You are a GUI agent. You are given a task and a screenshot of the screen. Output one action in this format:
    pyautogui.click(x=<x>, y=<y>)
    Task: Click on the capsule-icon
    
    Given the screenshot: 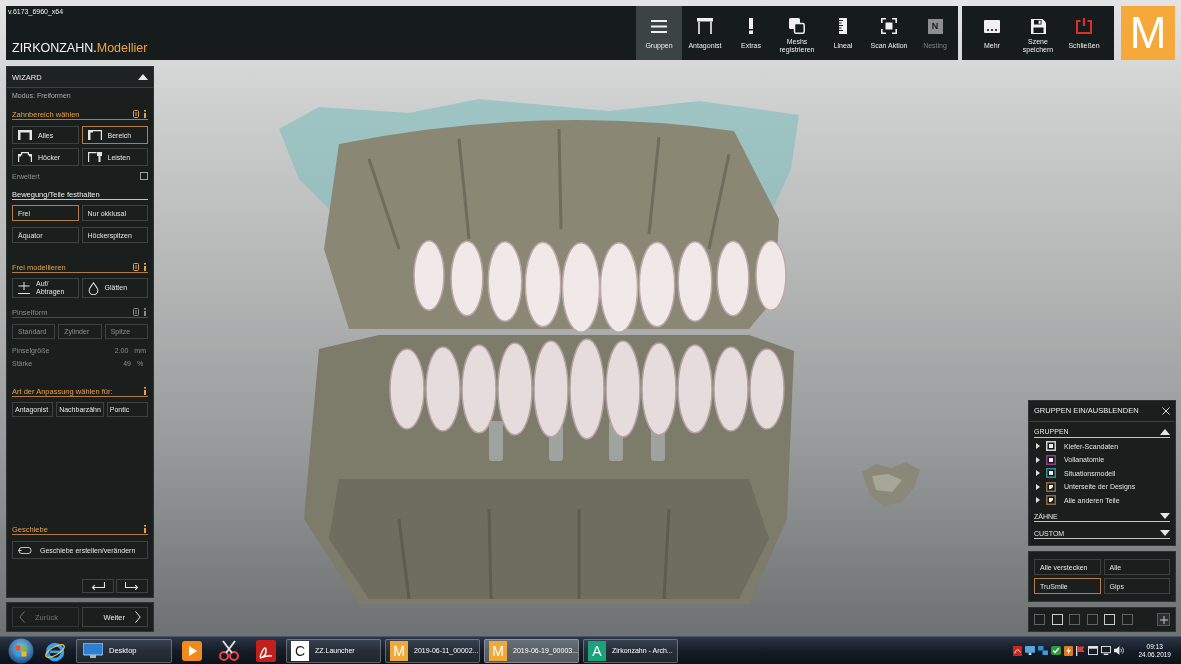 What is the action you would take?
    pyautogui.click(x=25, y=550)
    